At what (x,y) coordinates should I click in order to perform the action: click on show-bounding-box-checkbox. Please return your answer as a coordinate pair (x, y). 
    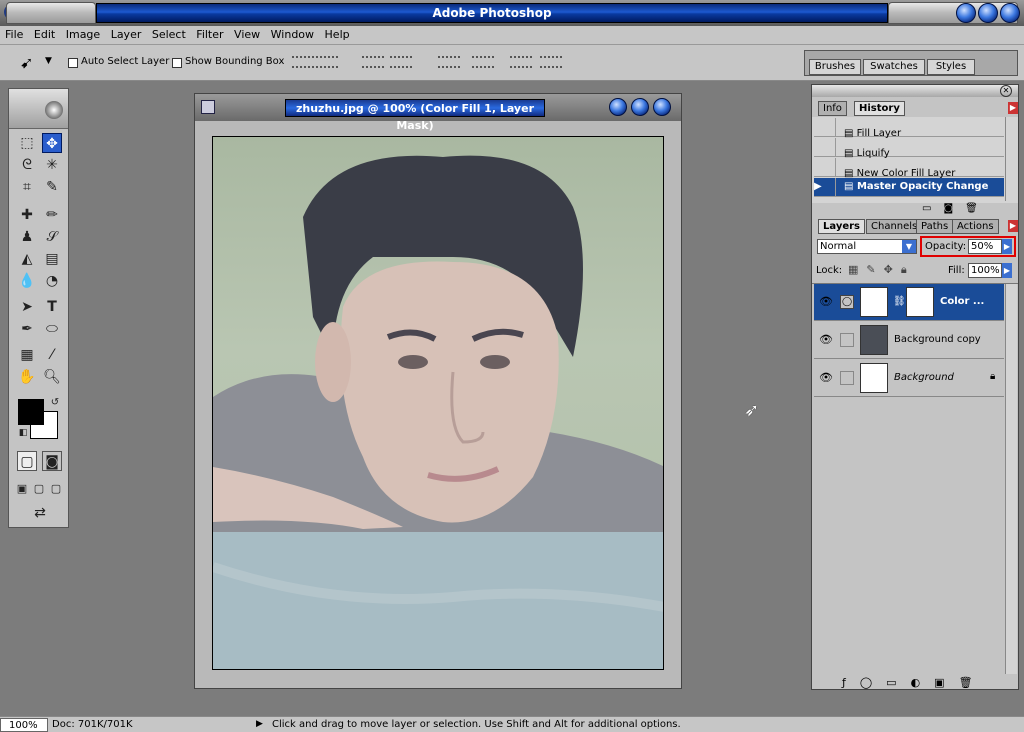
    Looking at the image, I should click on (177, 63).